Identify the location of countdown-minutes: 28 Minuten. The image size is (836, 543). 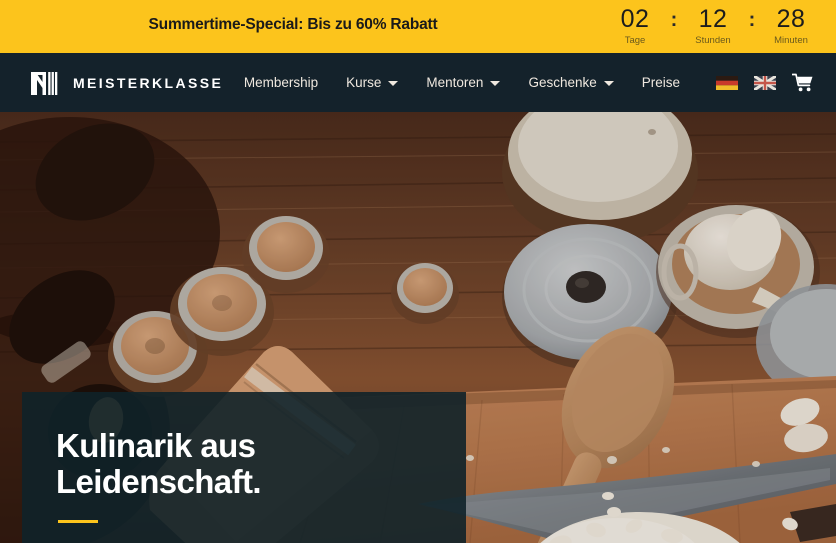
(791, 26).